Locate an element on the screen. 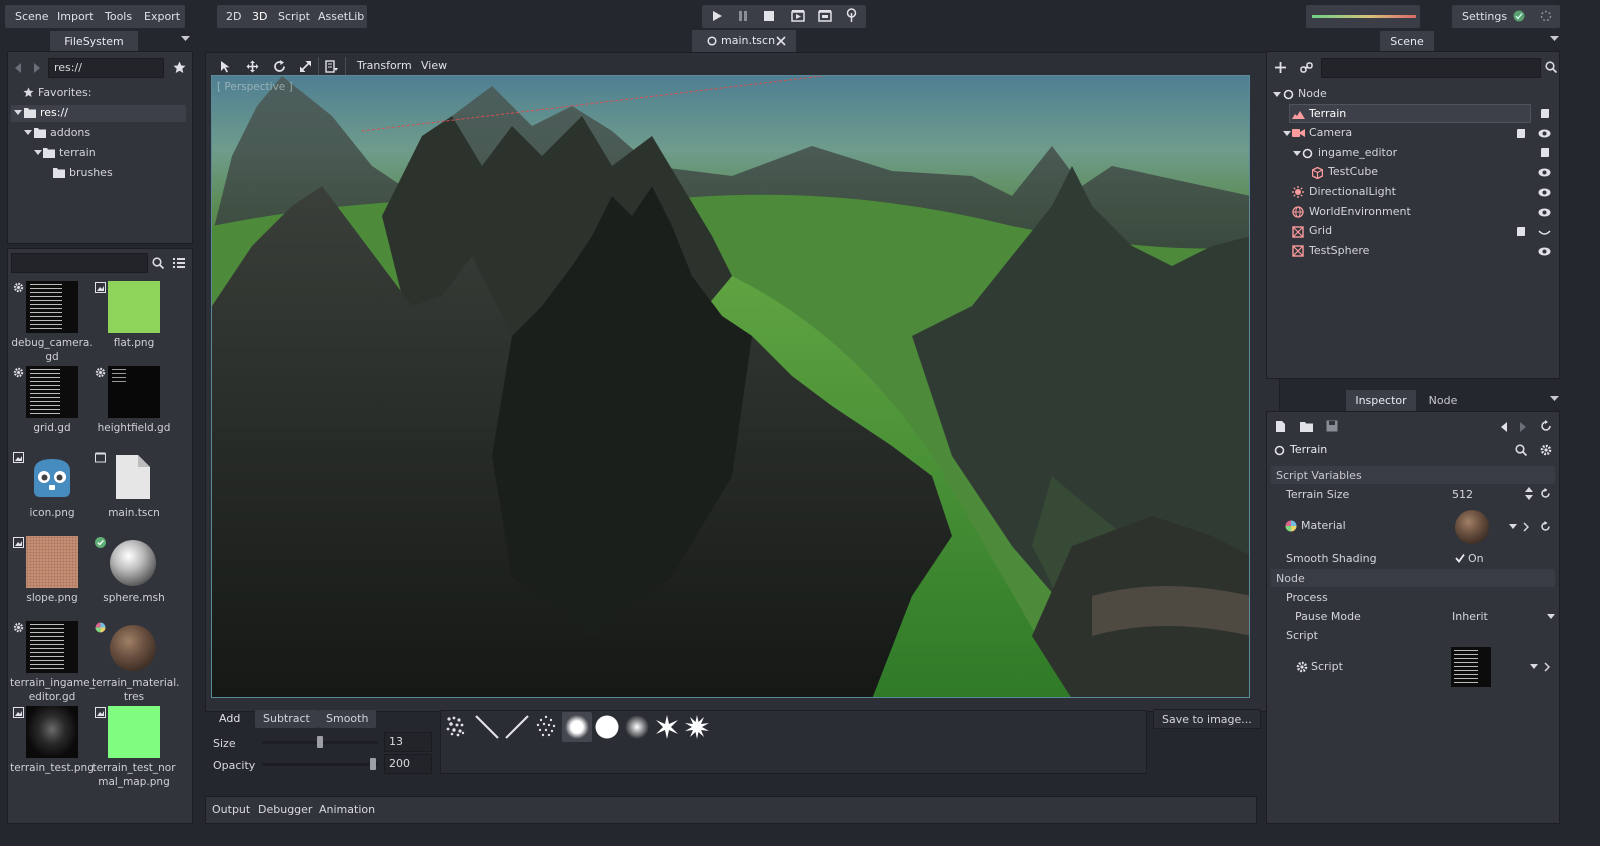  terrain-size-value: 512 is located at coordinates (1462, 494).